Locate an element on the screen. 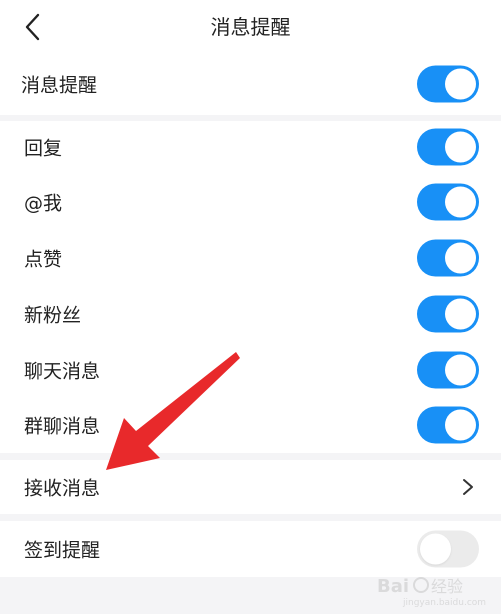 Image resolution: width=501 pixels, height=614 pixels. message-reminder-toggle is located at coordinates (448, 83).